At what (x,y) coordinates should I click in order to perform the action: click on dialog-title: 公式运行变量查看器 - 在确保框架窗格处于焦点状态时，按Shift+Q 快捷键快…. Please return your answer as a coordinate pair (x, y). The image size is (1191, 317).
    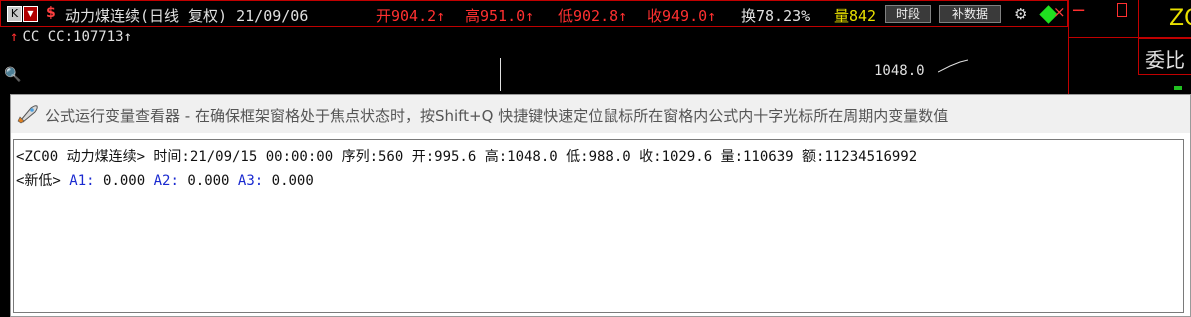
    Looking at the image, I should click on (497, 116).